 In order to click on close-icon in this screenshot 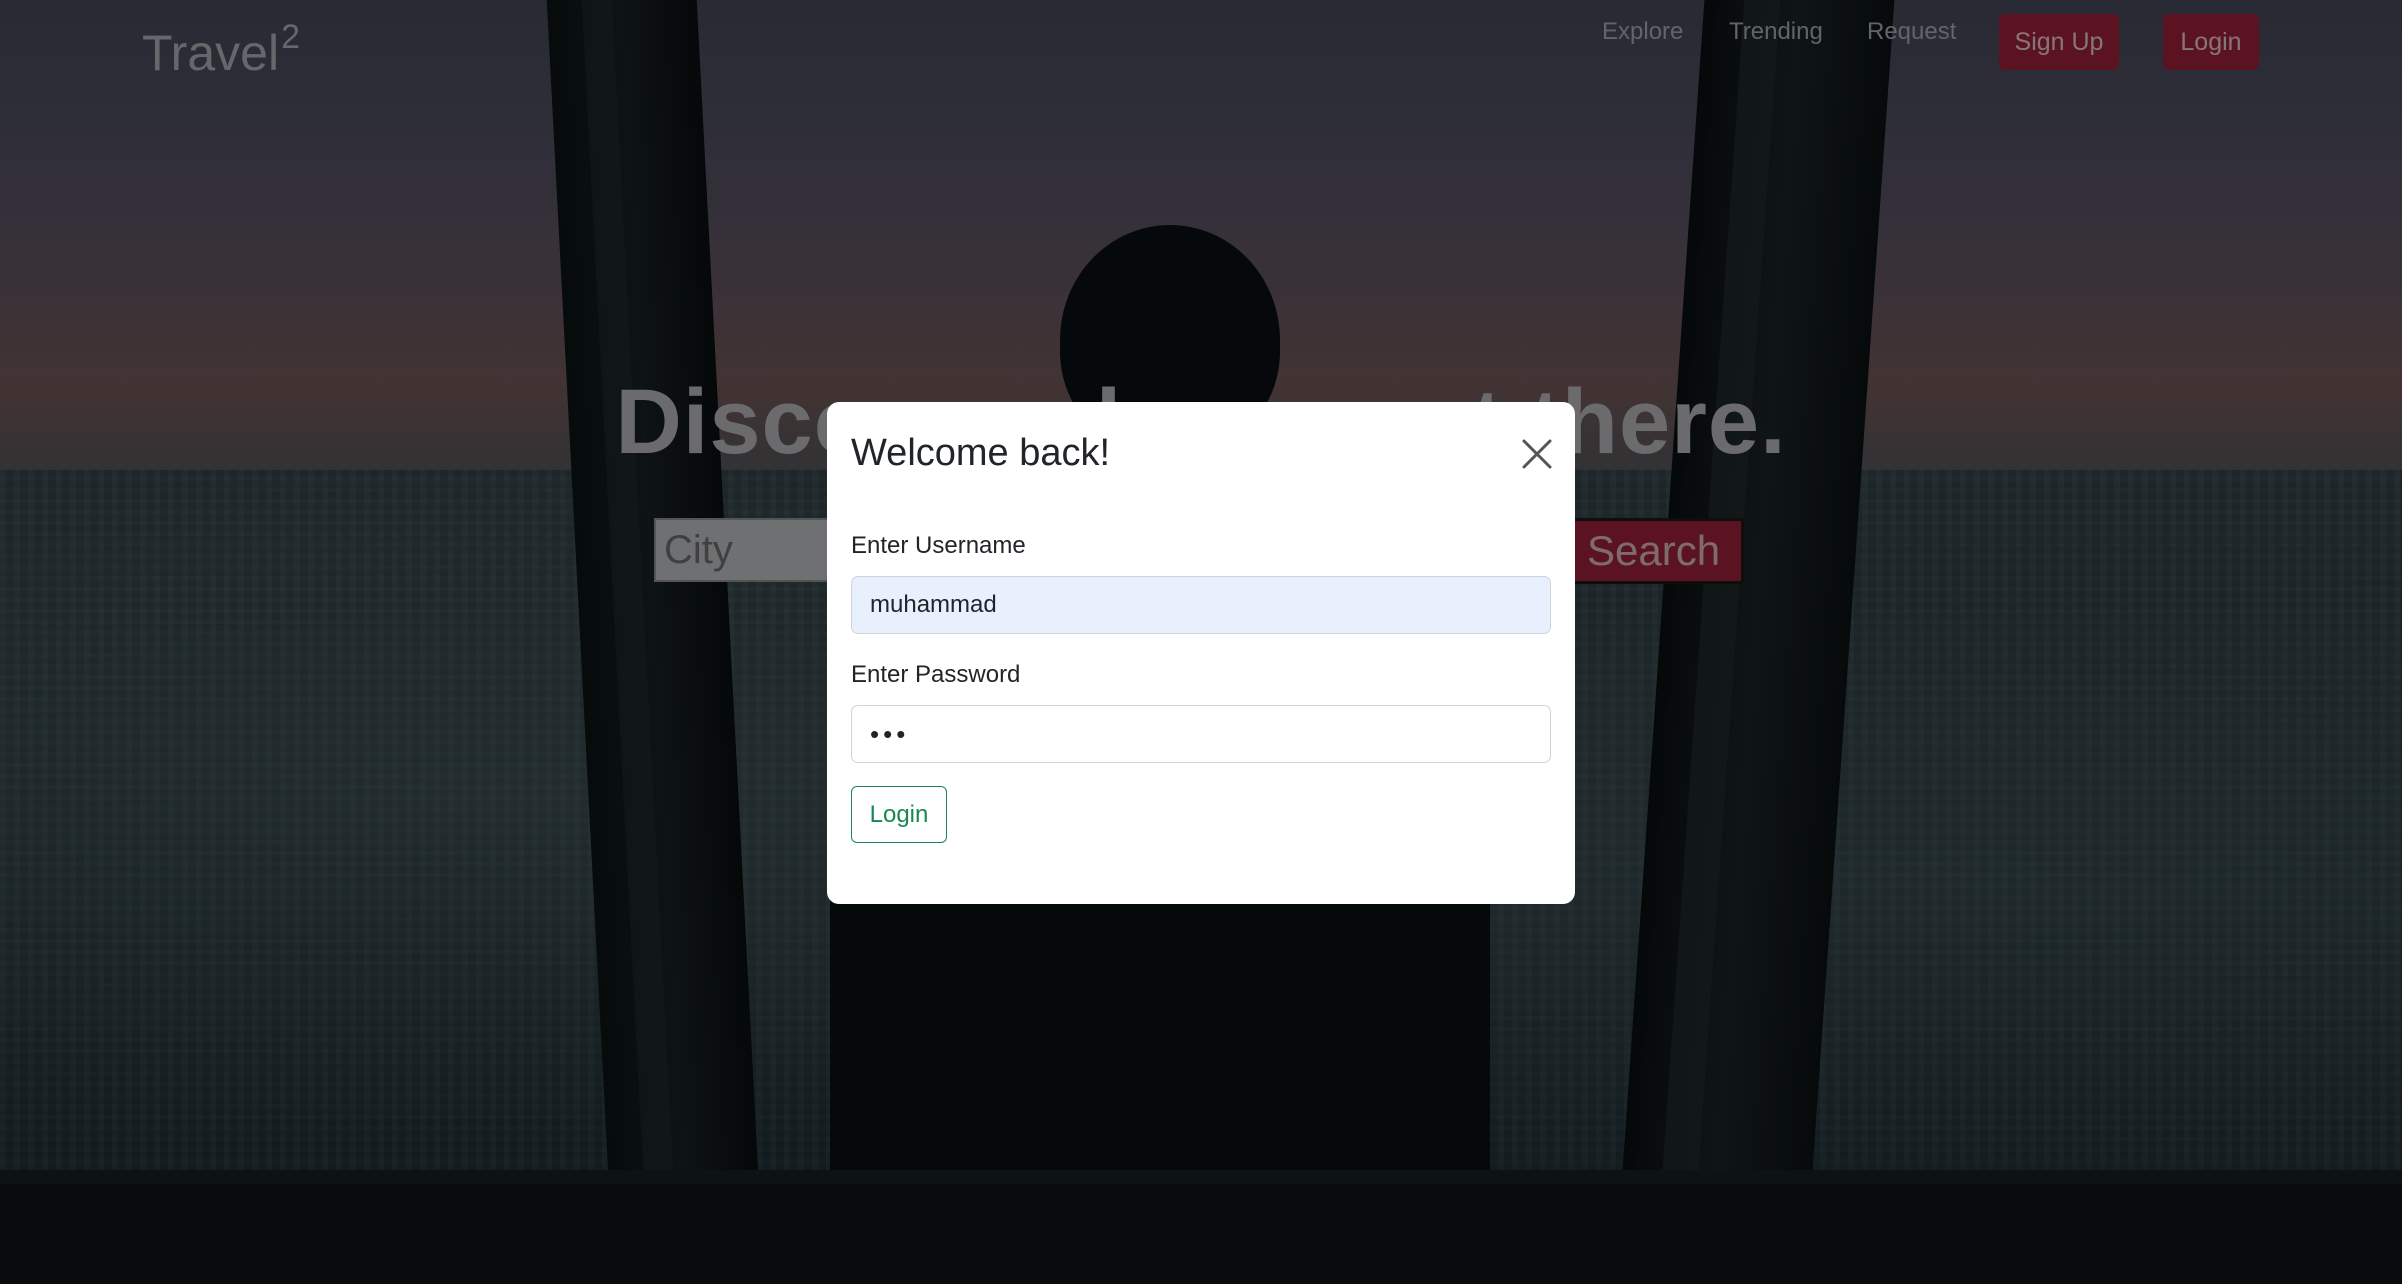, I will do `click(1537, 454)`.